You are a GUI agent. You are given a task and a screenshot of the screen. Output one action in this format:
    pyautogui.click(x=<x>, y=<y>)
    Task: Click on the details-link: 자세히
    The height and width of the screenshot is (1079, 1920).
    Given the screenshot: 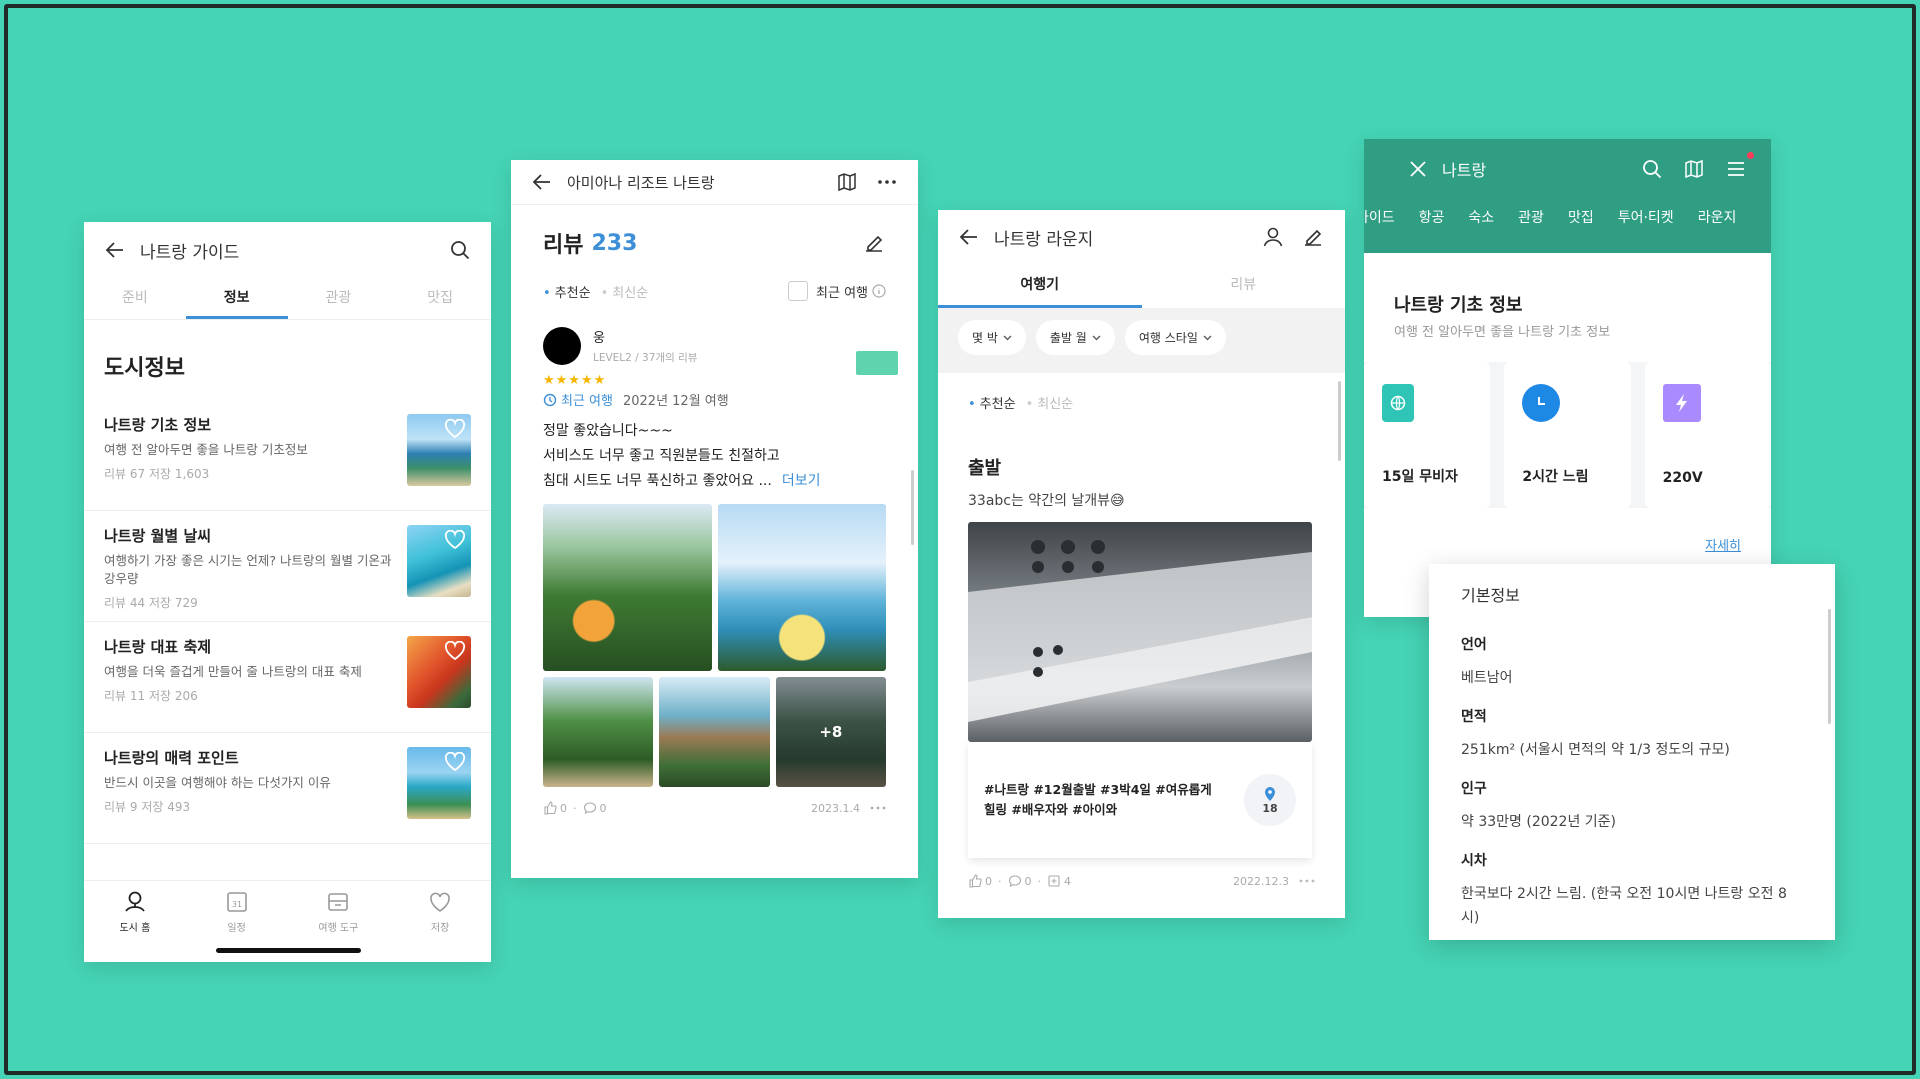 What is the action you would take?
    pyautogui.click(x=1723, y=544)
    